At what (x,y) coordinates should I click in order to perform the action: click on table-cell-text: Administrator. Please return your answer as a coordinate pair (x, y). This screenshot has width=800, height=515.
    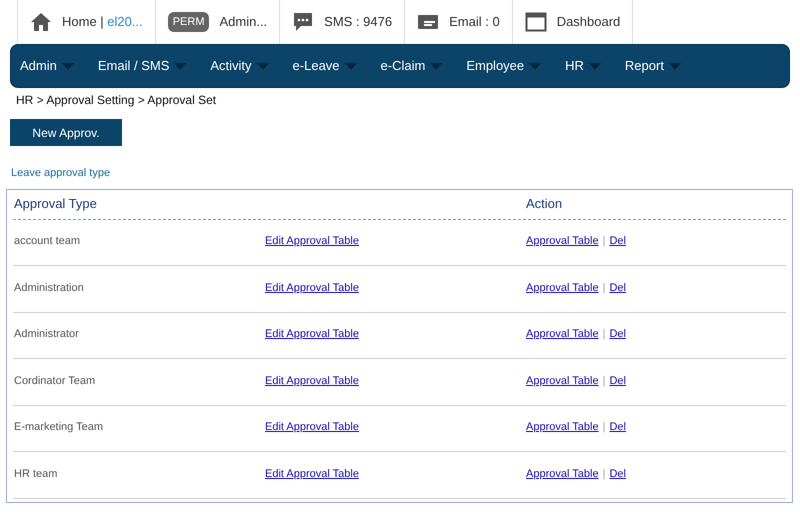
    Looking at the image, I should click on (46, 334).